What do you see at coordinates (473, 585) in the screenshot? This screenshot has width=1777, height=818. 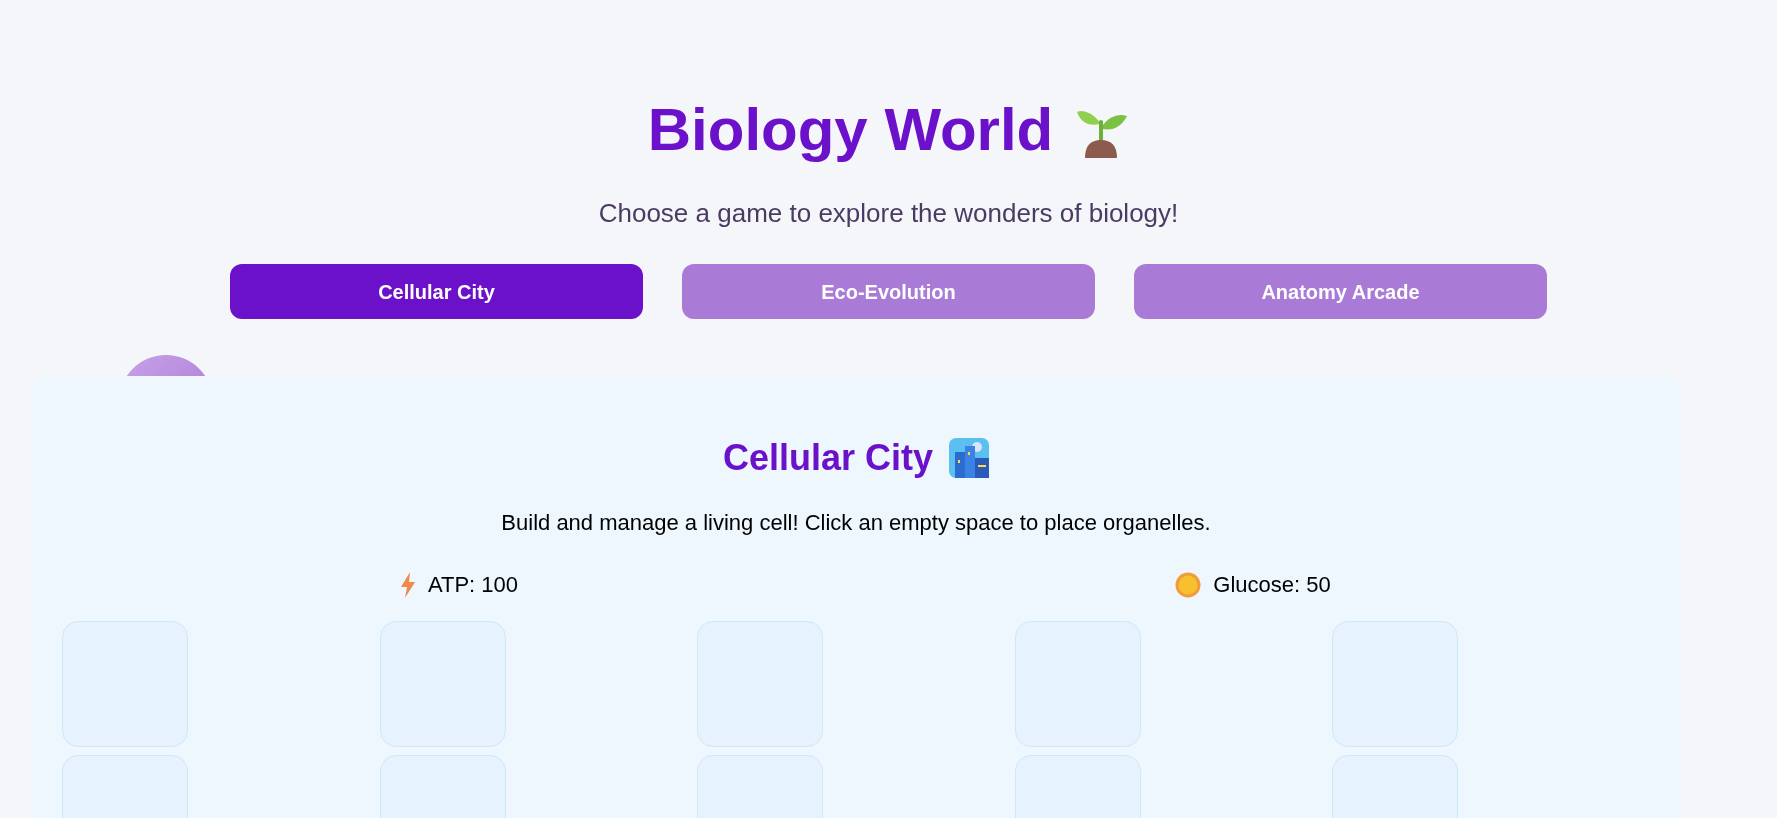 I see `stat-label: ATP: 100` at bounding box center [473, 585].